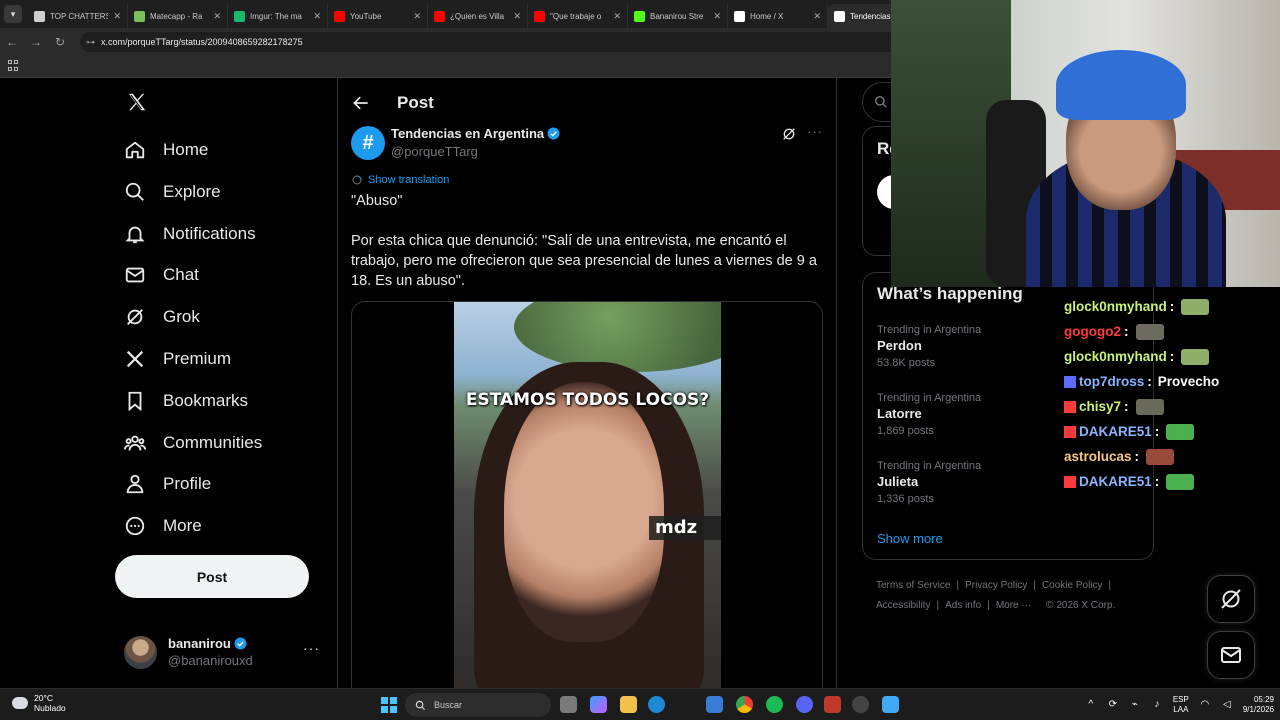 This screenshot has height=720, width=1280. I want to click on taskbar-folder-icon, so click(628, 704).